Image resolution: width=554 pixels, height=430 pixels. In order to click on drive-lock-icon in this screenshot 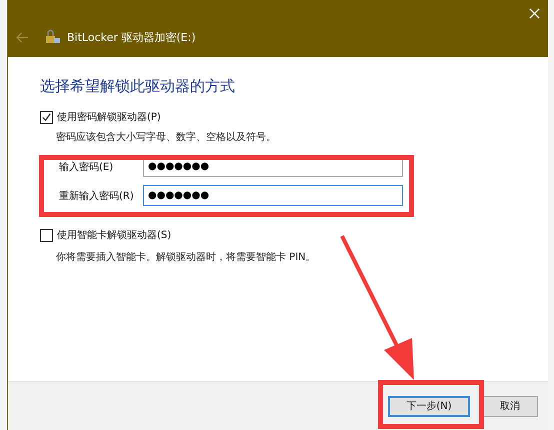, I will do `click(53, 37)`.